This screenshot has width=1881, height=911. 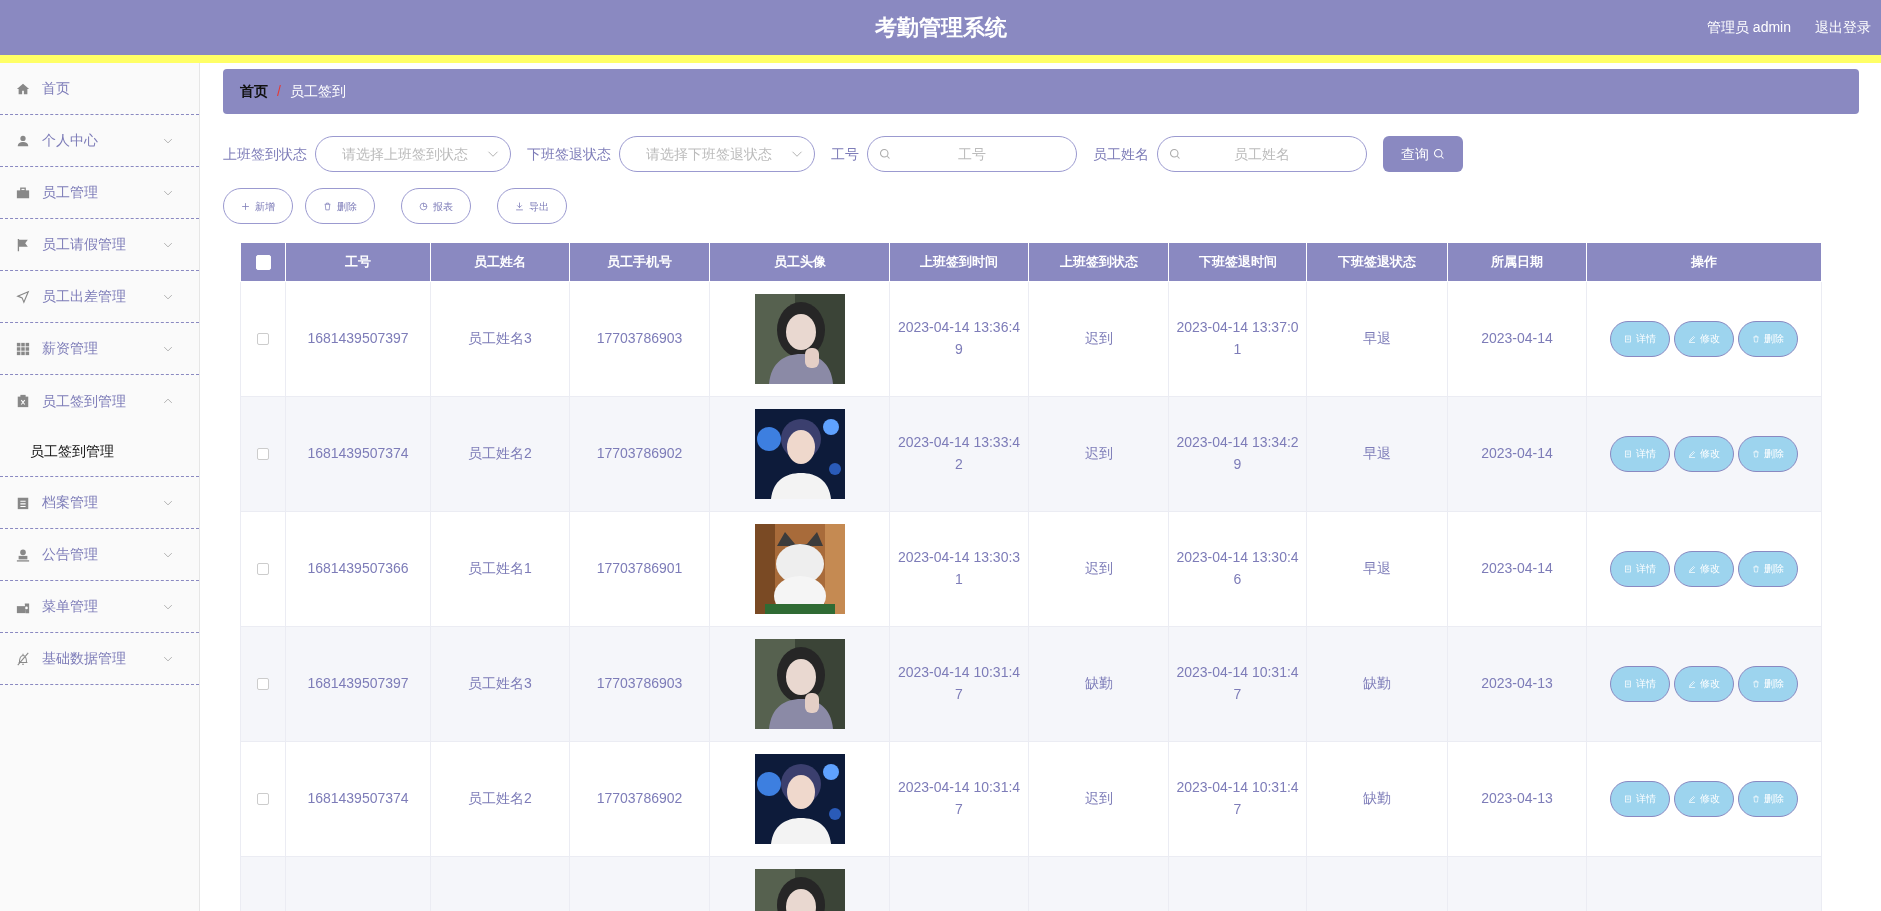 What do you see at coordinates (1377, 262) in the screenshot?
I see `column-header: 下班签退状态` at bounding box center [1377, 262].